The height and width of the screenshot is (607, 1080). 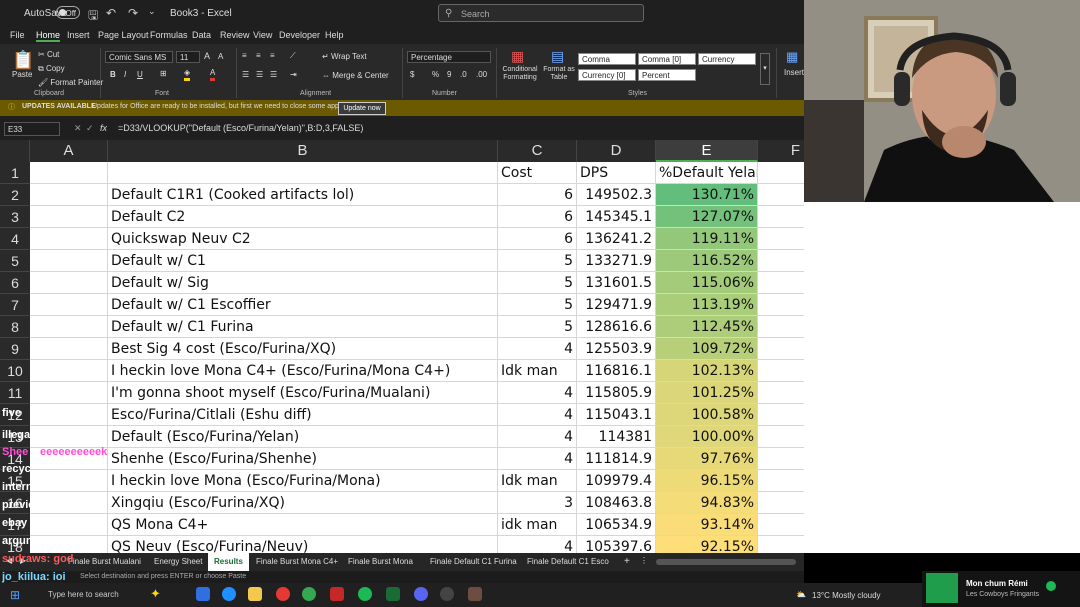 I want to click on cell-e: 97.76%, so click(x=707, y=459).